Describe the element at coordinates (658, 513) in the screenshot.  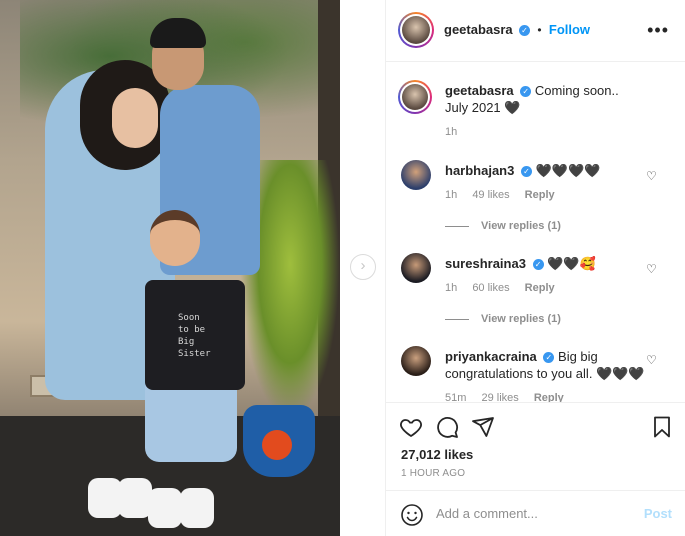
I see `post-comment-button: Post` at that location.